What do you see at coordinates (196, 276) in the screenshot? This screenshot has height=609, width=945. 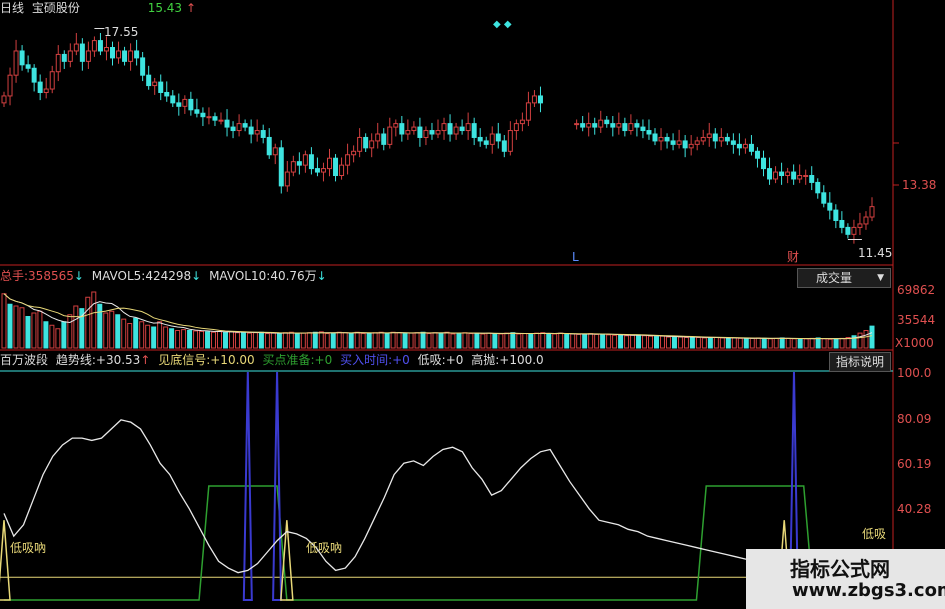 I see `mavol5-arrow: ↓` at bounding box center [196, 276].